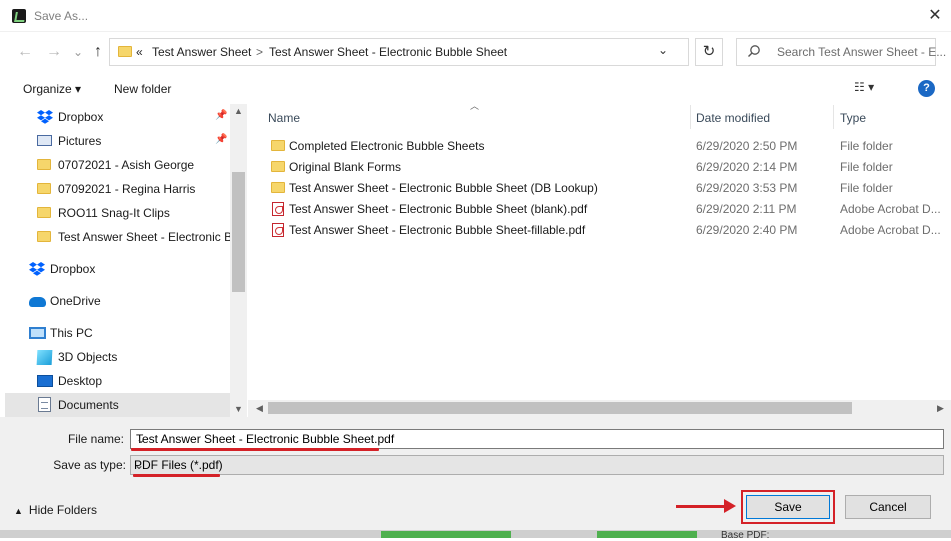 This screenshot has height=541, width=951. What do you see at coordinates (702, 506) in the screenshot?
I see `annotation-arrow` at bounding box center [702, 506].